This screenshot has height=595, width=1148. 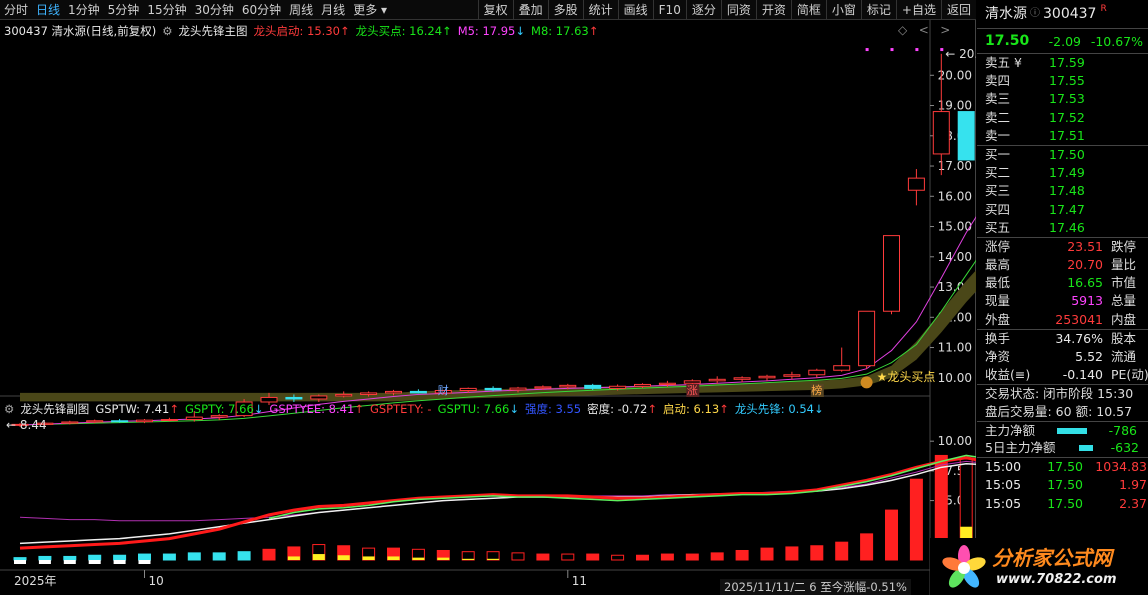 What do you see at coordinates (1124, 301) in the screenshot?
I see `stat-label-2: 总量` at bounding box center [1124, 301].